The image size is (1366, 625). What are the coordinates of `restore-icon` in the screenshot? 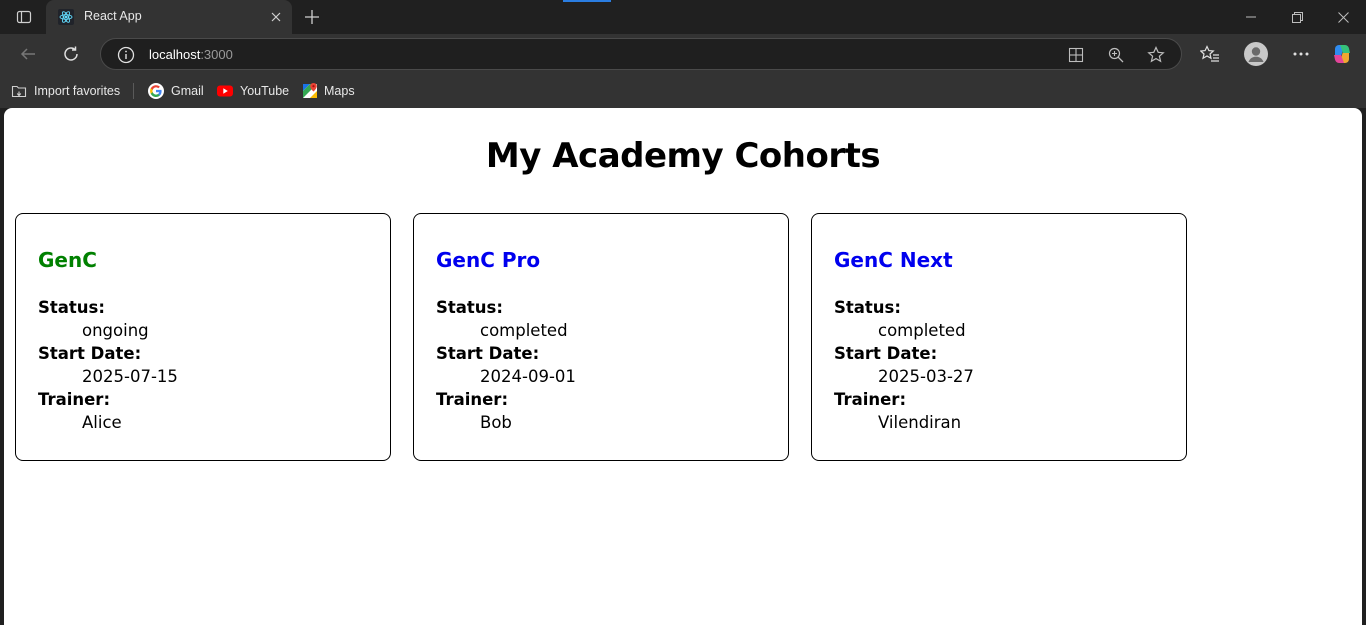 It's located at (1297, 17).